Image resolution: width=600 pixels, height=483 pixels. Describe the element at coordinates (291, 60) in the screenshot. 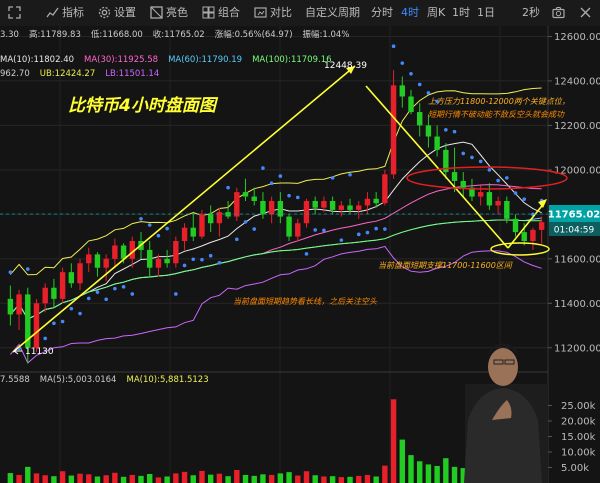

I see `info_line2-item: MA(100):11709.16` at that location.